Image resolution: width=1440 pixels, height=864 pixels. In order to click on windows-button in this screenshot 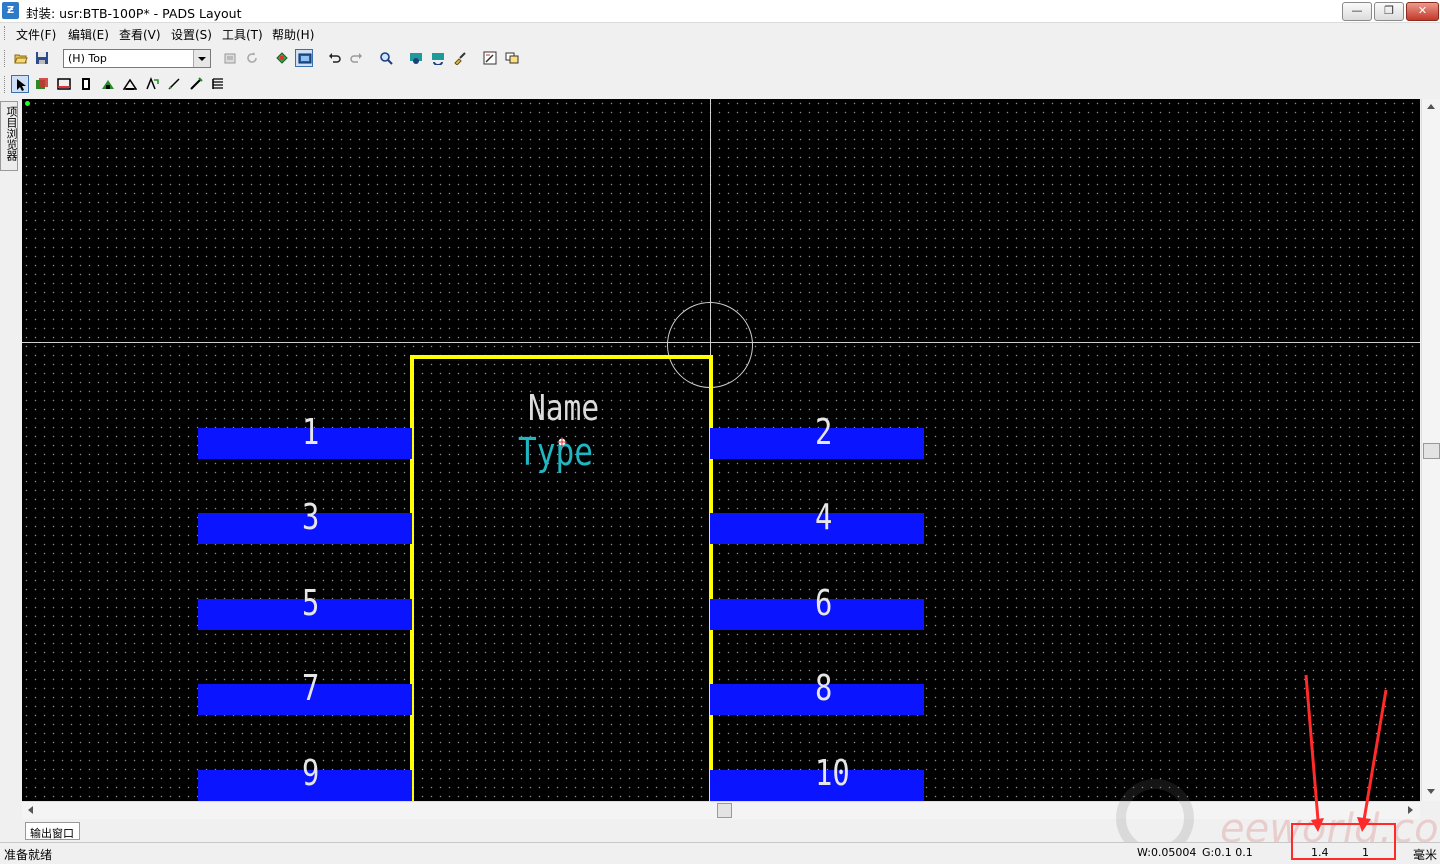, I will do `click(512, 58)`.